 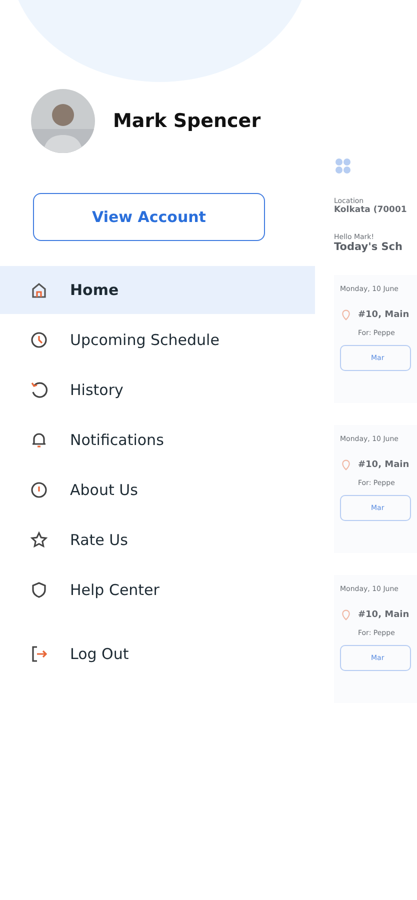 I want to click on menu-item: Rate Us, so click(x=157, y=540).